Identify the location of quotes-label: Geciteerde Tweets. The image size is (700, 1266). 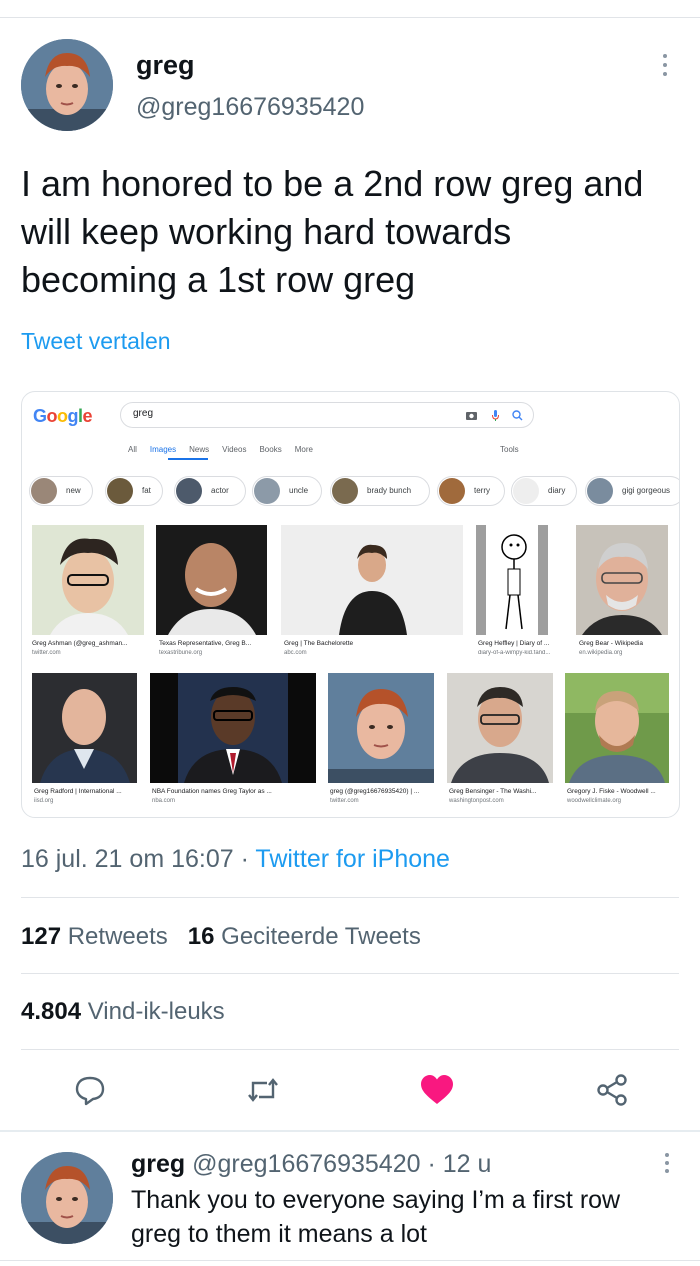
(321, 936).